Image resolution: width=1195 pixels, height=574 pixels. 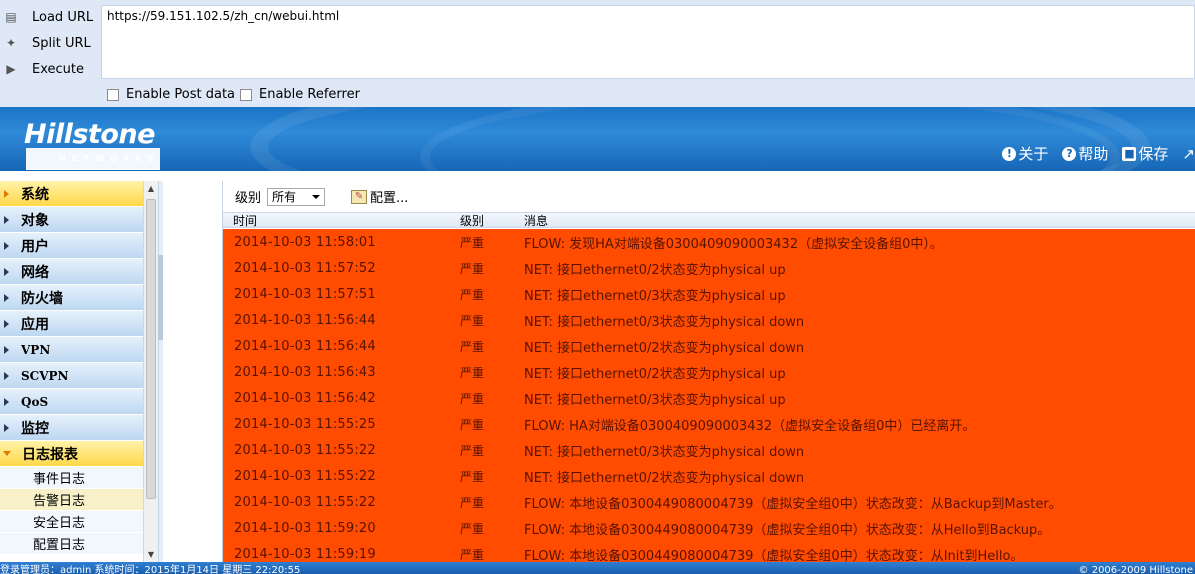 I want to click on sidebar-item-network: 网络, so click(x=71, y=272).